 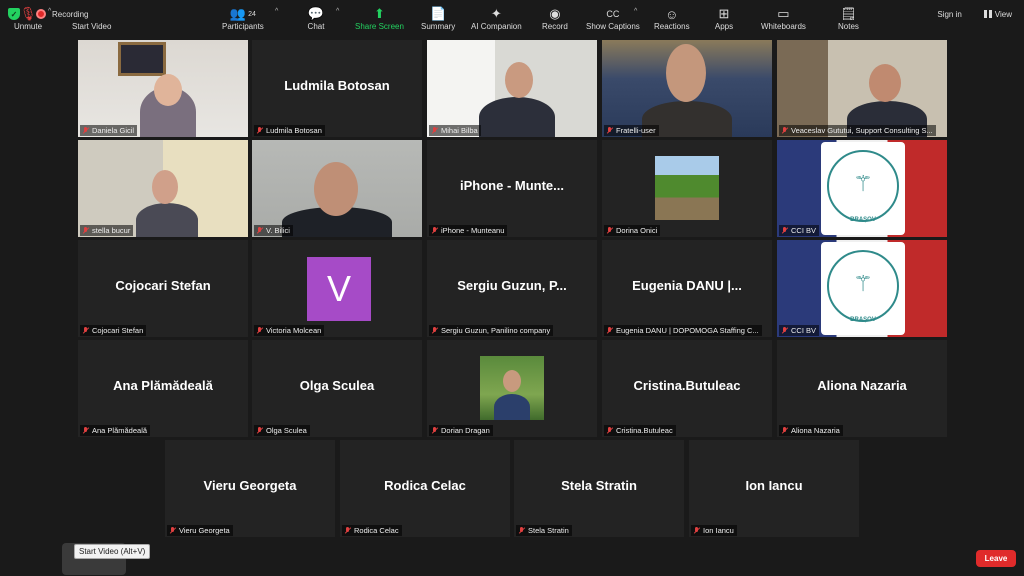 I want to click on ai-companion-button: ✦ AI Companion, so click(x=496, y=18).